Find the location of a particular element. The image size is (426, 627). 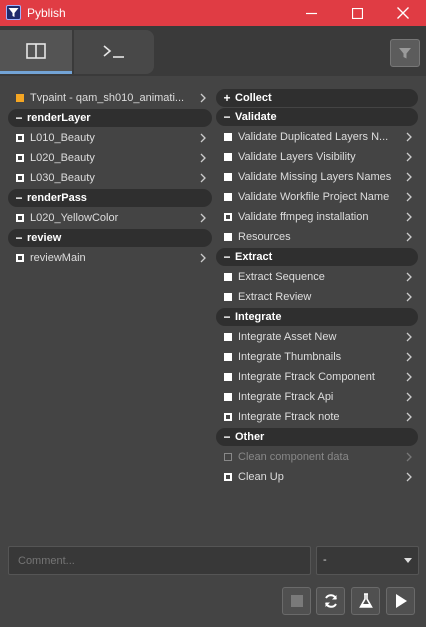

group-label: Validate is located at coordinates (256, 117).